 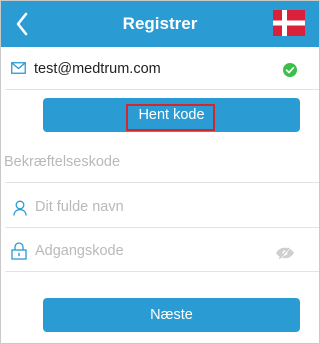 I want to click on header-bar: Registrer, so click(x=160, y=24).